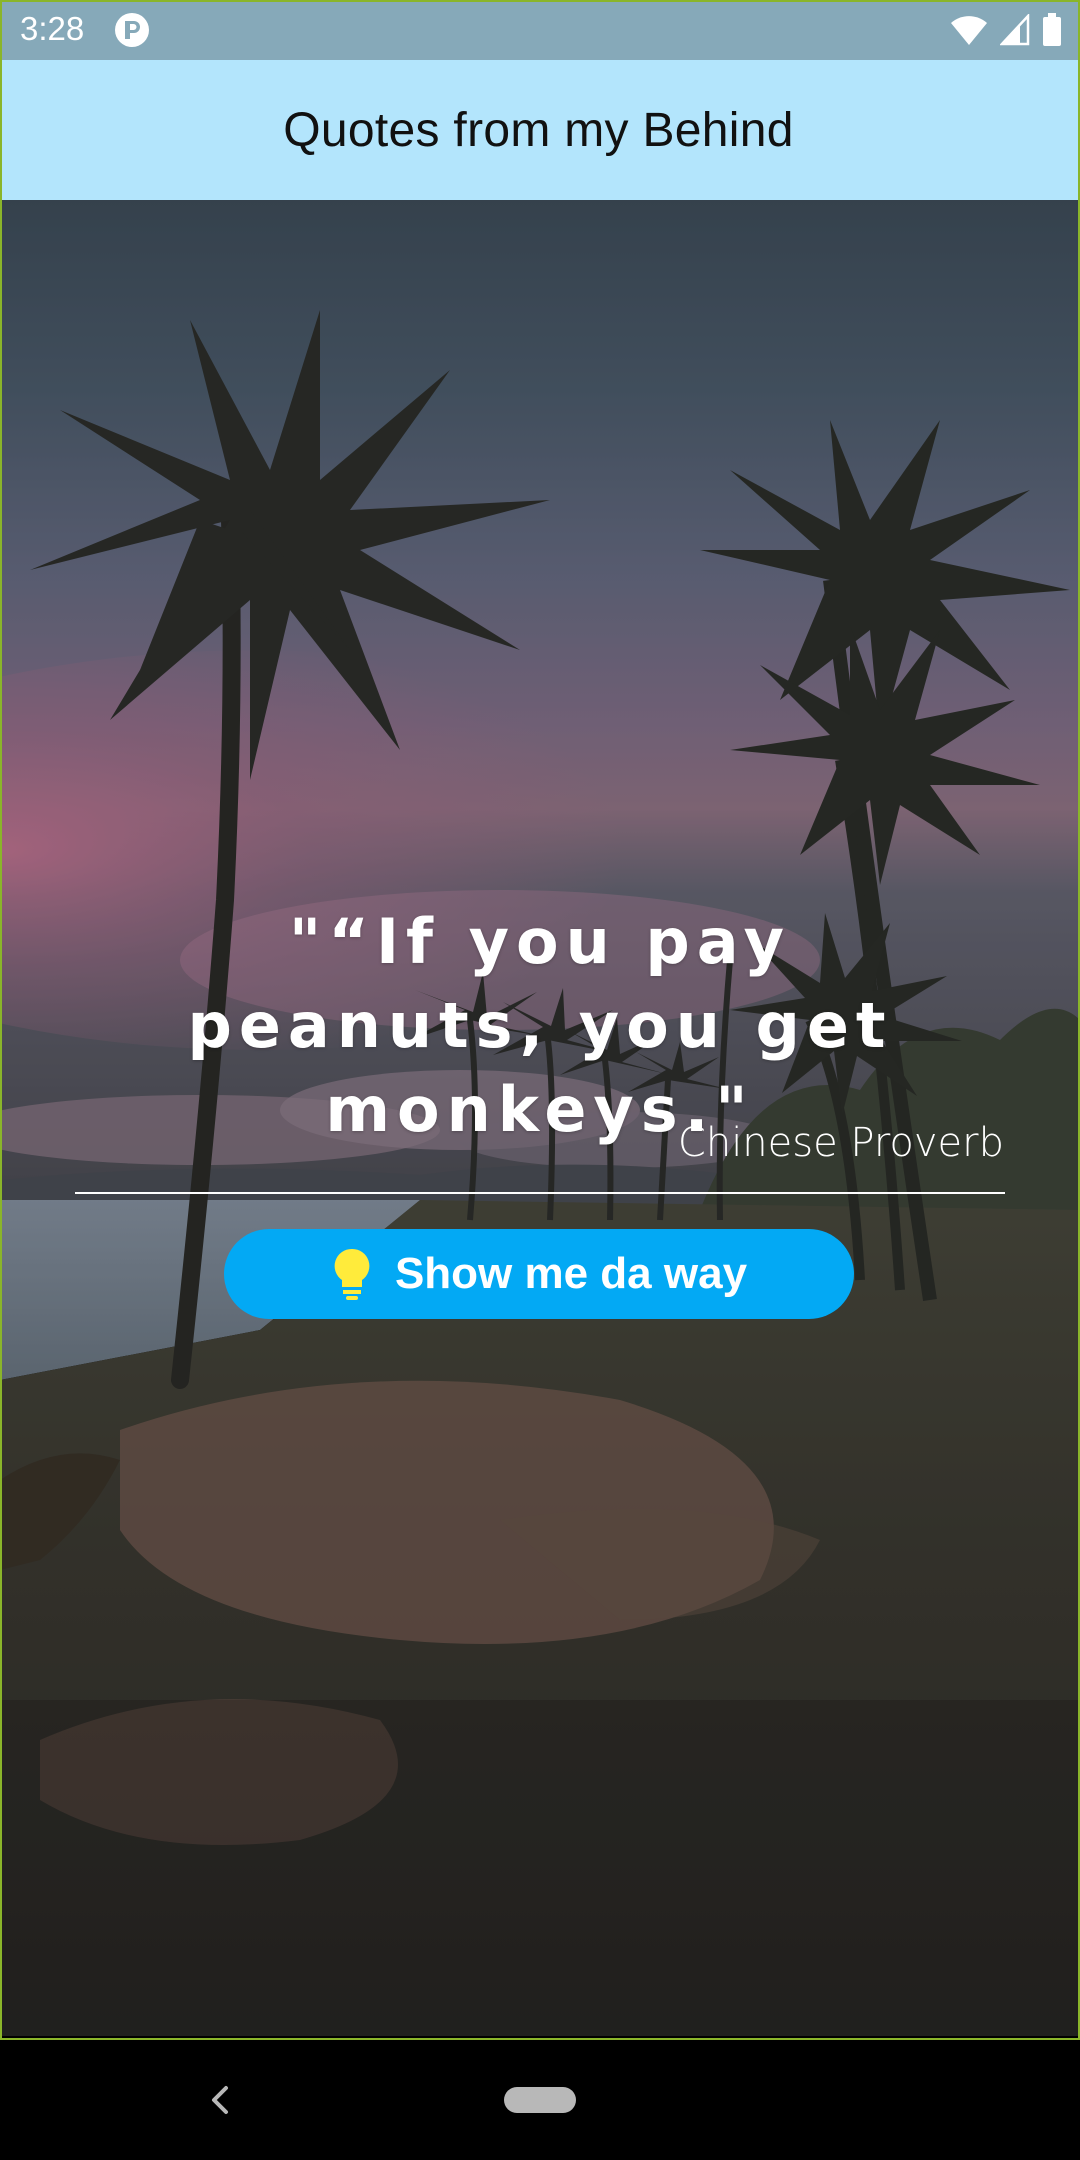  Describe the element at coordinates (969, 30) in the screenshot. I see `wifi-icon` at that location.